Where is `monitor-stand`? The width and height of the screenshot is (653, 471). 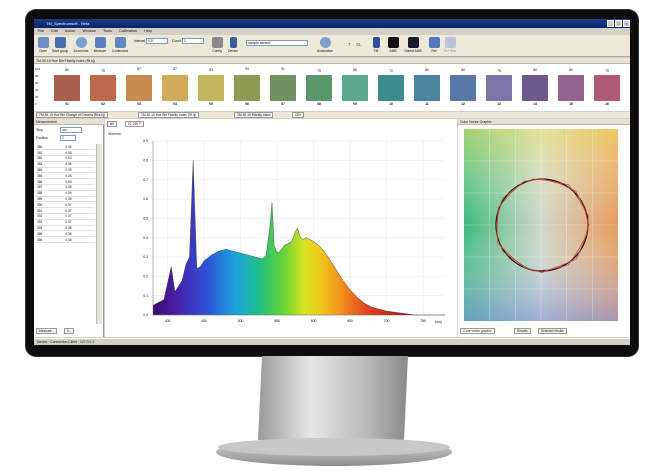
monitor-stand is located at coordinates (334, 411).